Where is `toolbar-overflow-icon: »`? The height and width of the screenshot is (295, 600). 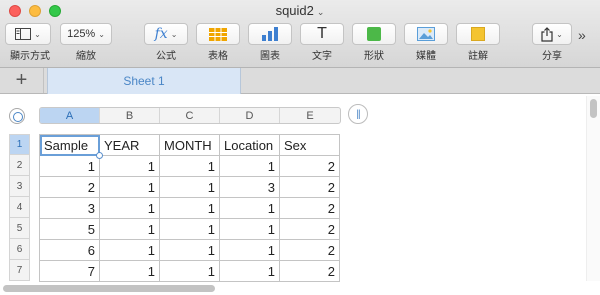 toolbar-overflow-icon: » is located at coordinates (582, 35).